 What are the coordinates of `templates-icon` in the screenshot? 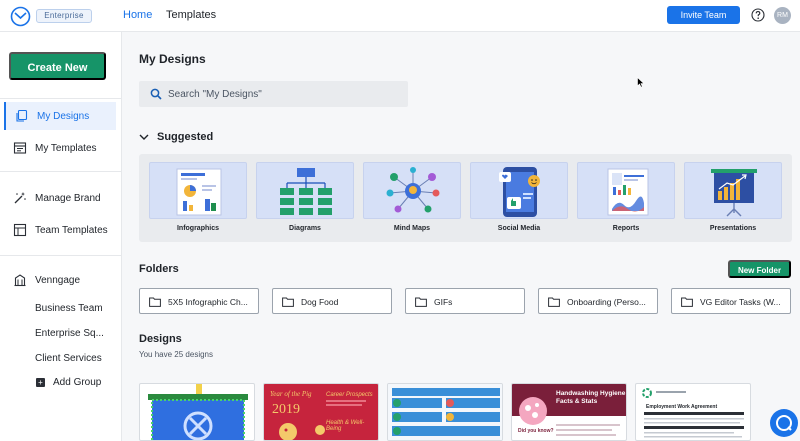 It's located at (20, 148).